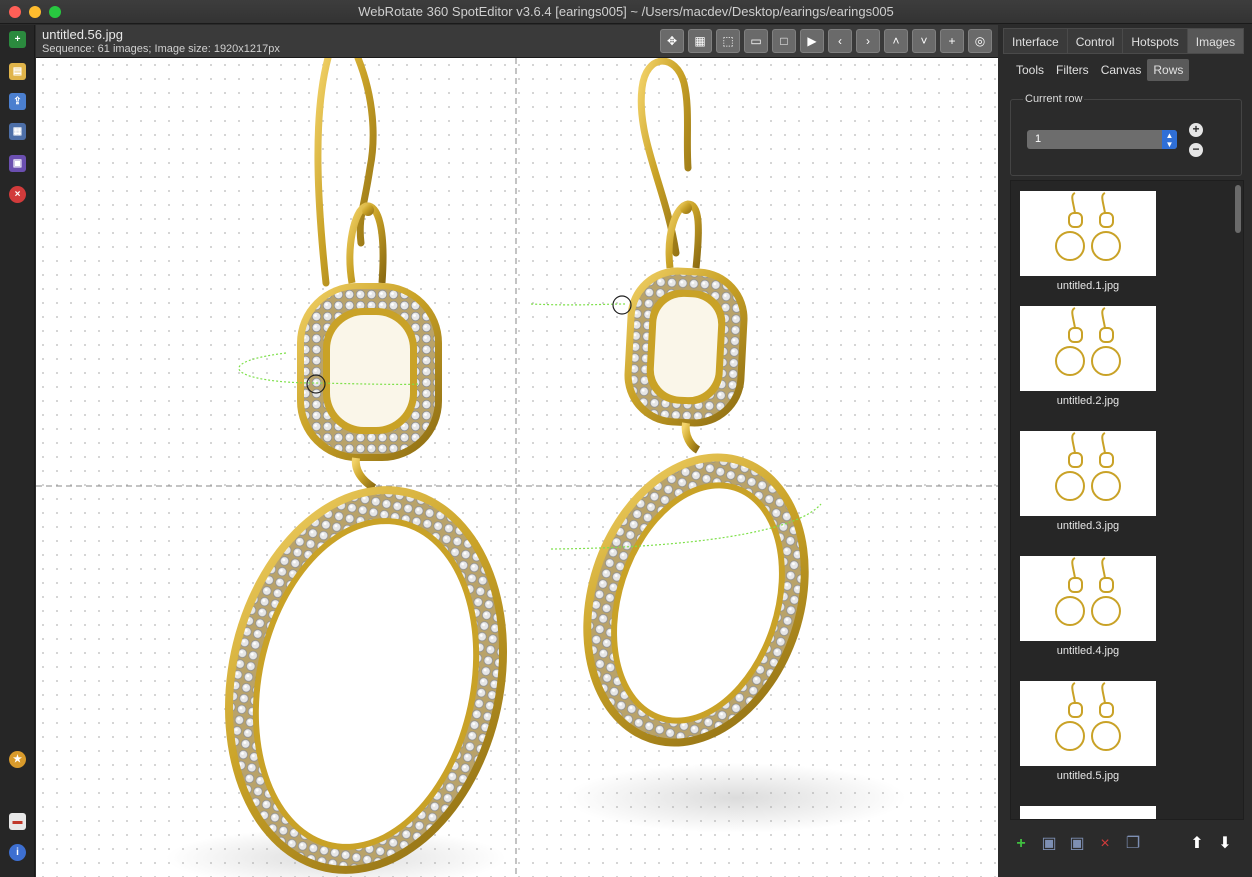 This screenshot has width=1252, height=877. What do you see at coordinates (1094, 41) in the screenshot?
I see `tab-control: Control` at bounding box center [1094, 41].